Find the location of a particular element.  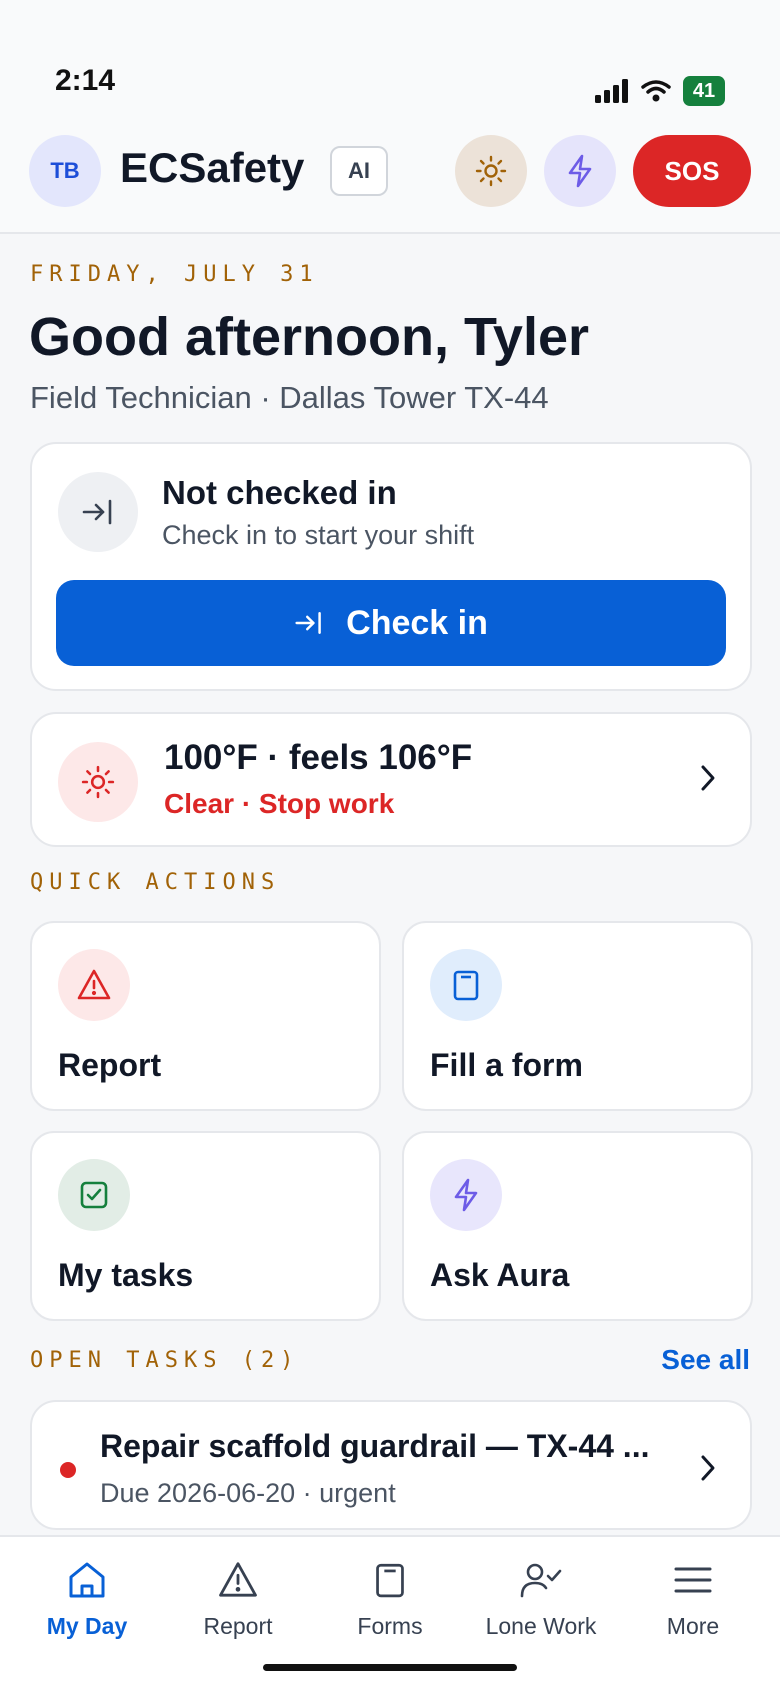

weather-temperature: 100°F · feels 106°F is located at coordinates (318, 757).